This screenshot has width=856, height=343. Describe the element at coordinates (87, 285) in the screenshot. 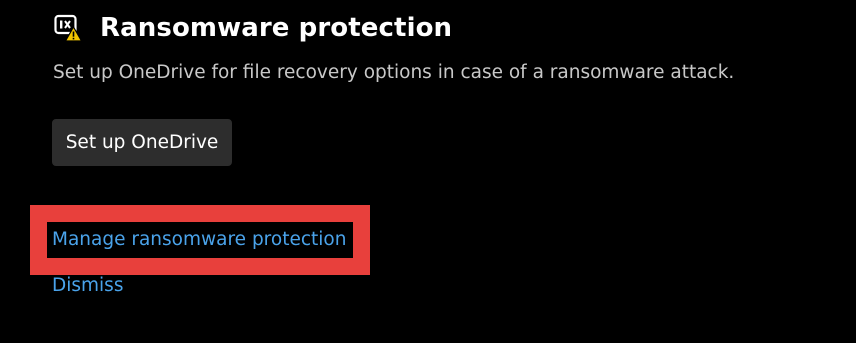

I see `dismiss-link: Dismiss` at that location.